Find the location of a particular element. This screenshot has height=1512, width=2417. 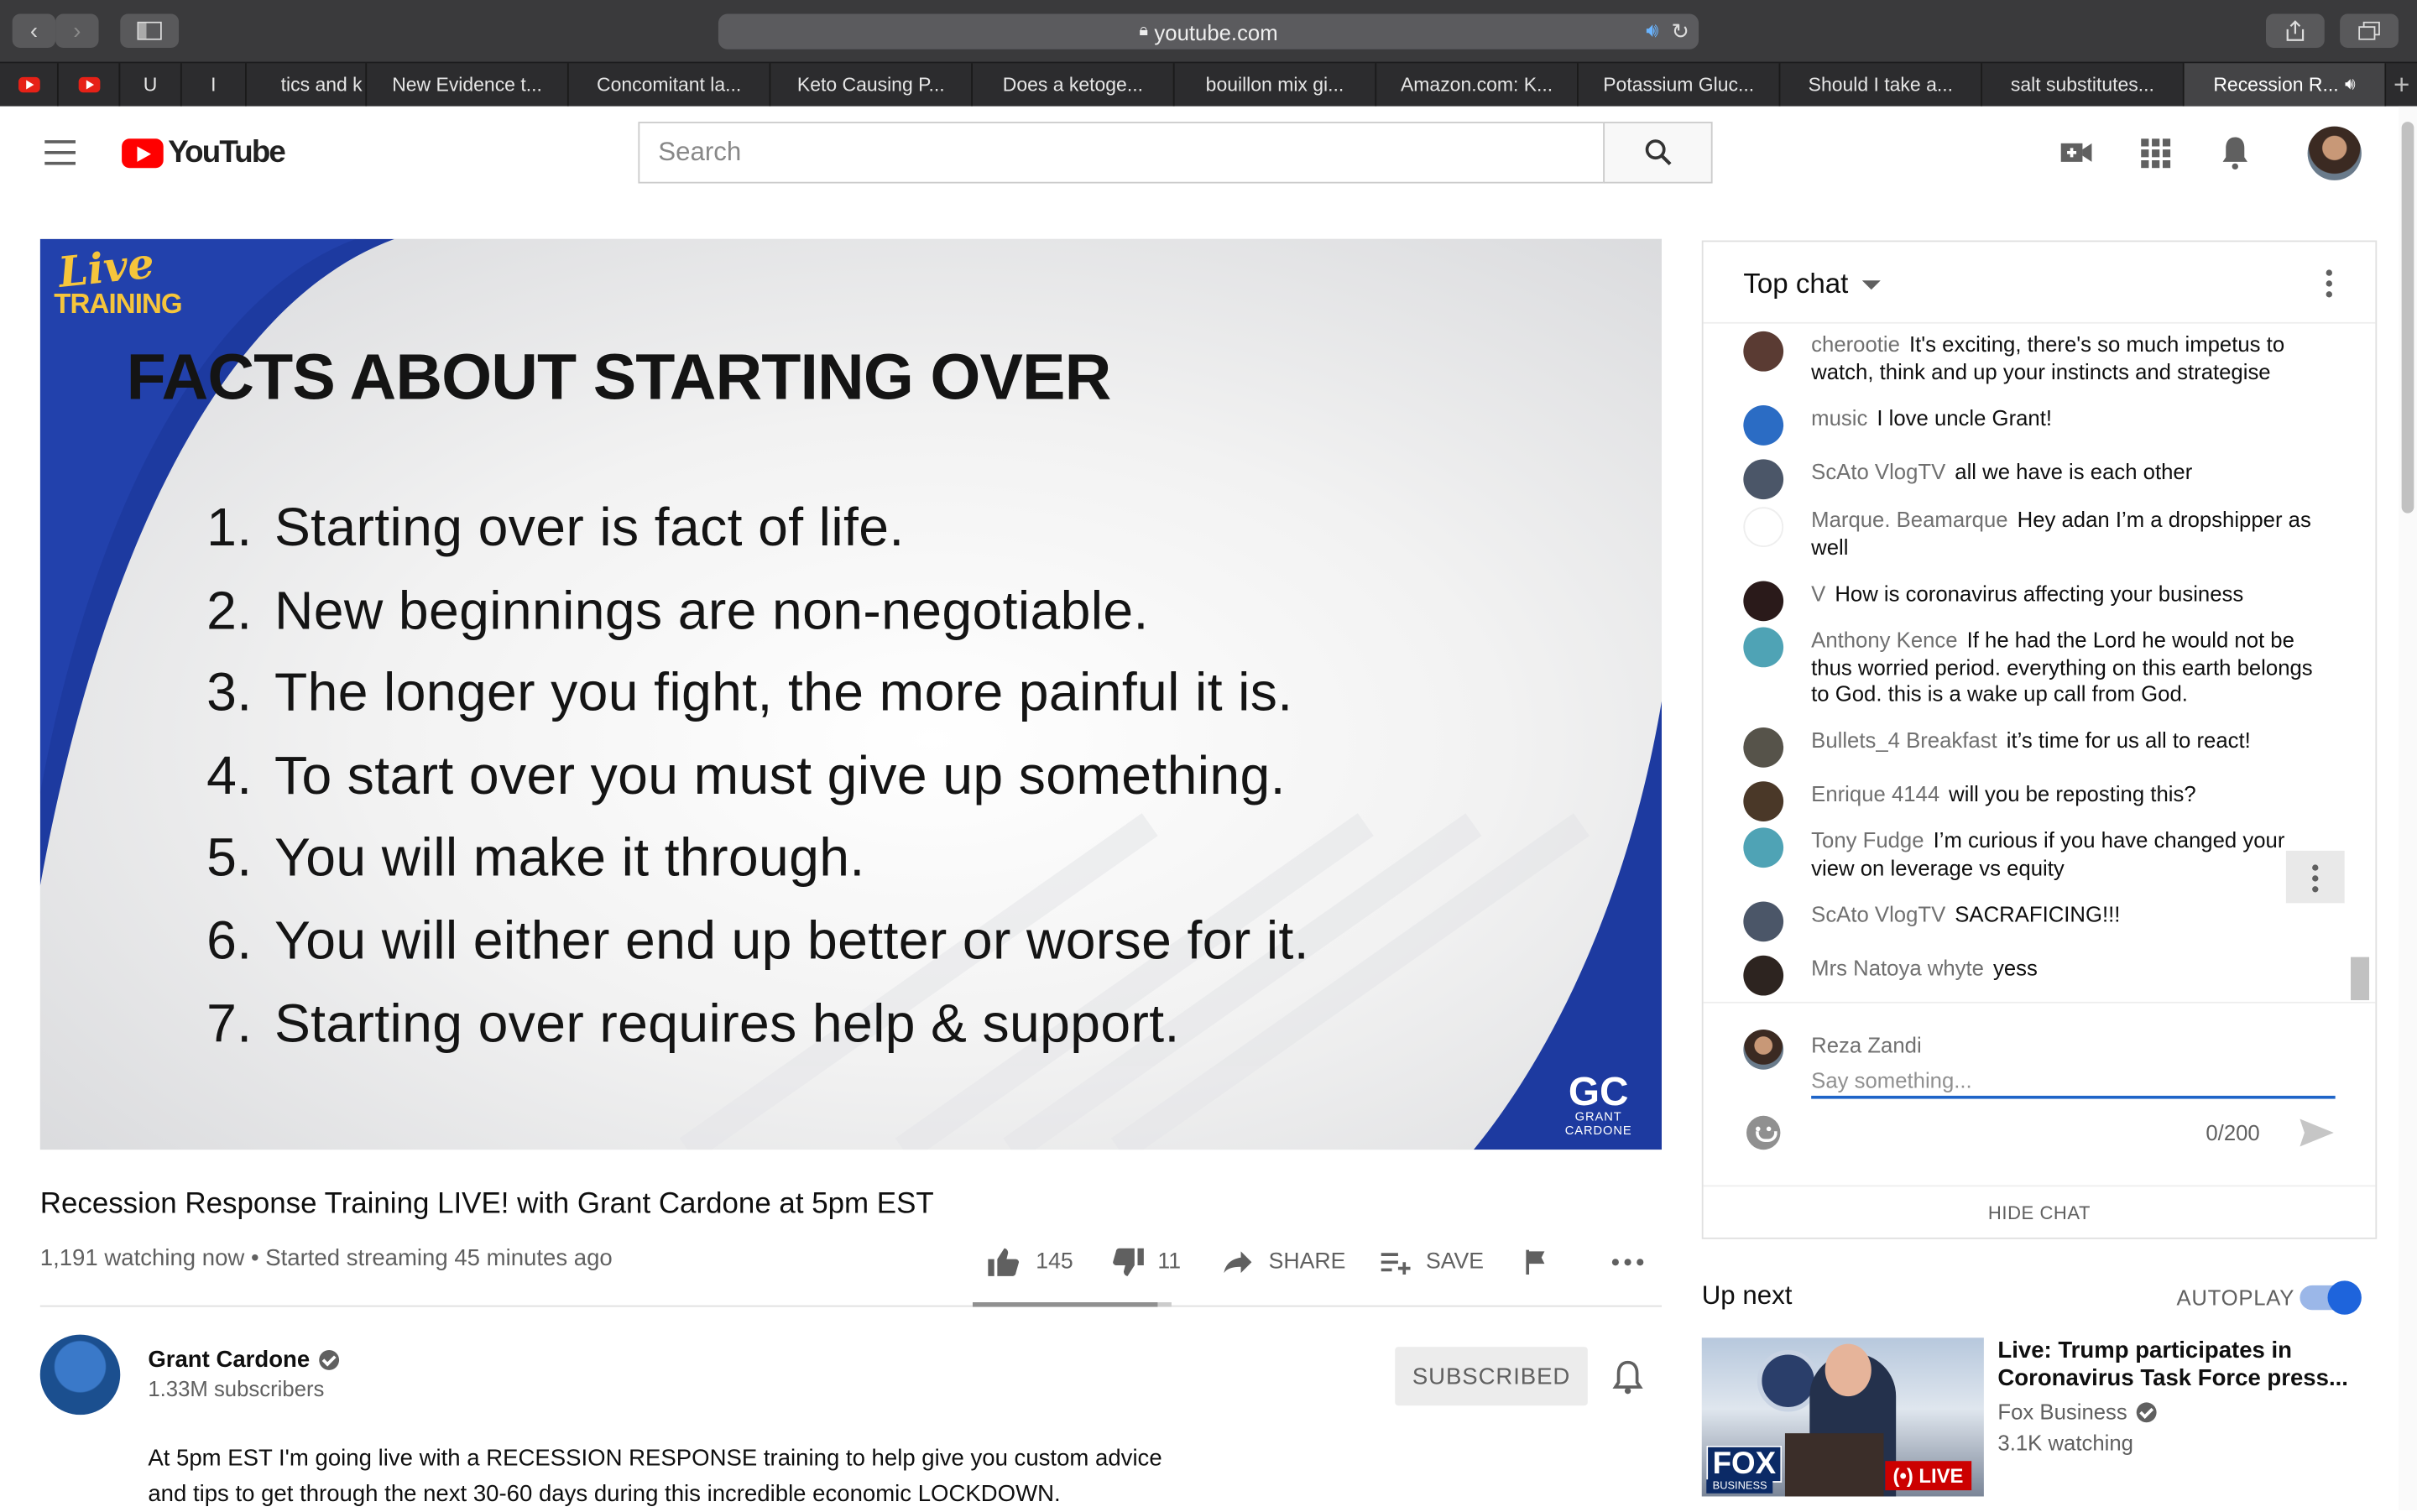

up-next-label: Up next is located at coordinates (1747, 1296).